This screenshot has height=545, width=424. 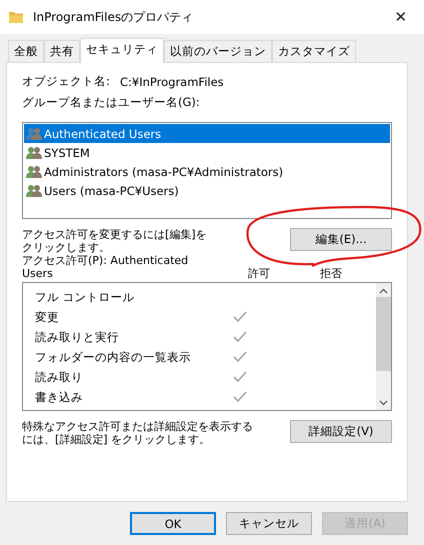 I want to click on scroll-up-icon, so click(x=383, y=291).